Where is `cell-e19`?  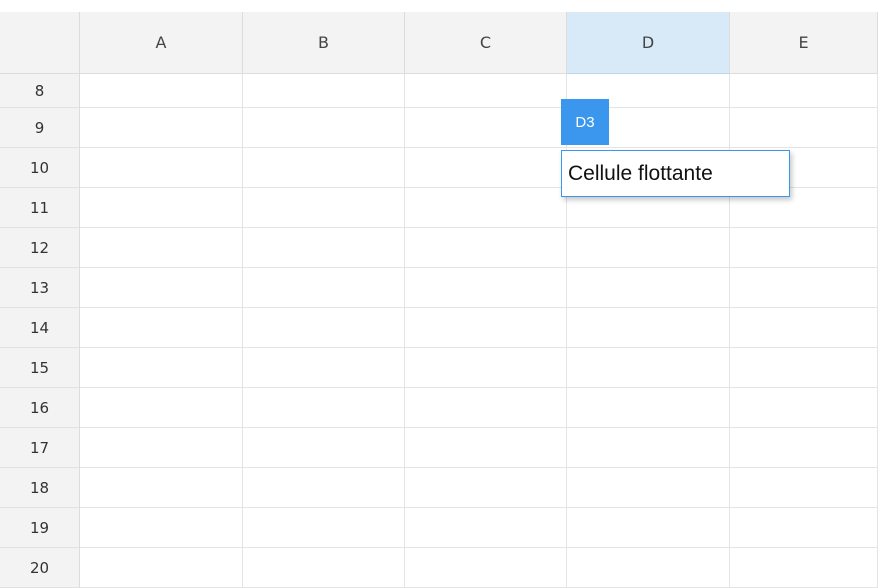
cell-e19 is located at coordinates (804, 528).